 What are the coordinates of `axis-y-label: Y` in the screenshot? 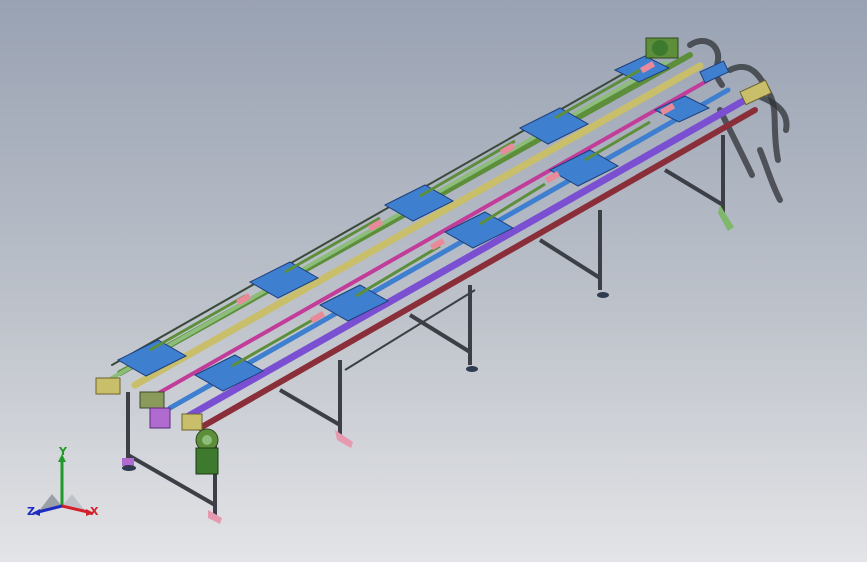 It's located at (63, 451).